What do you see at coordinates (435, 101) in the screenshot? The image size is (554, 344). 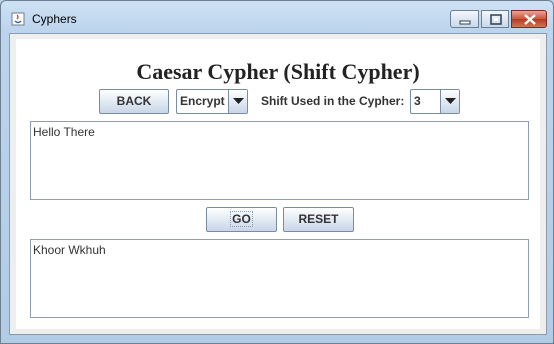 I see `shift-select: 3` at bounding box center [435, 101].